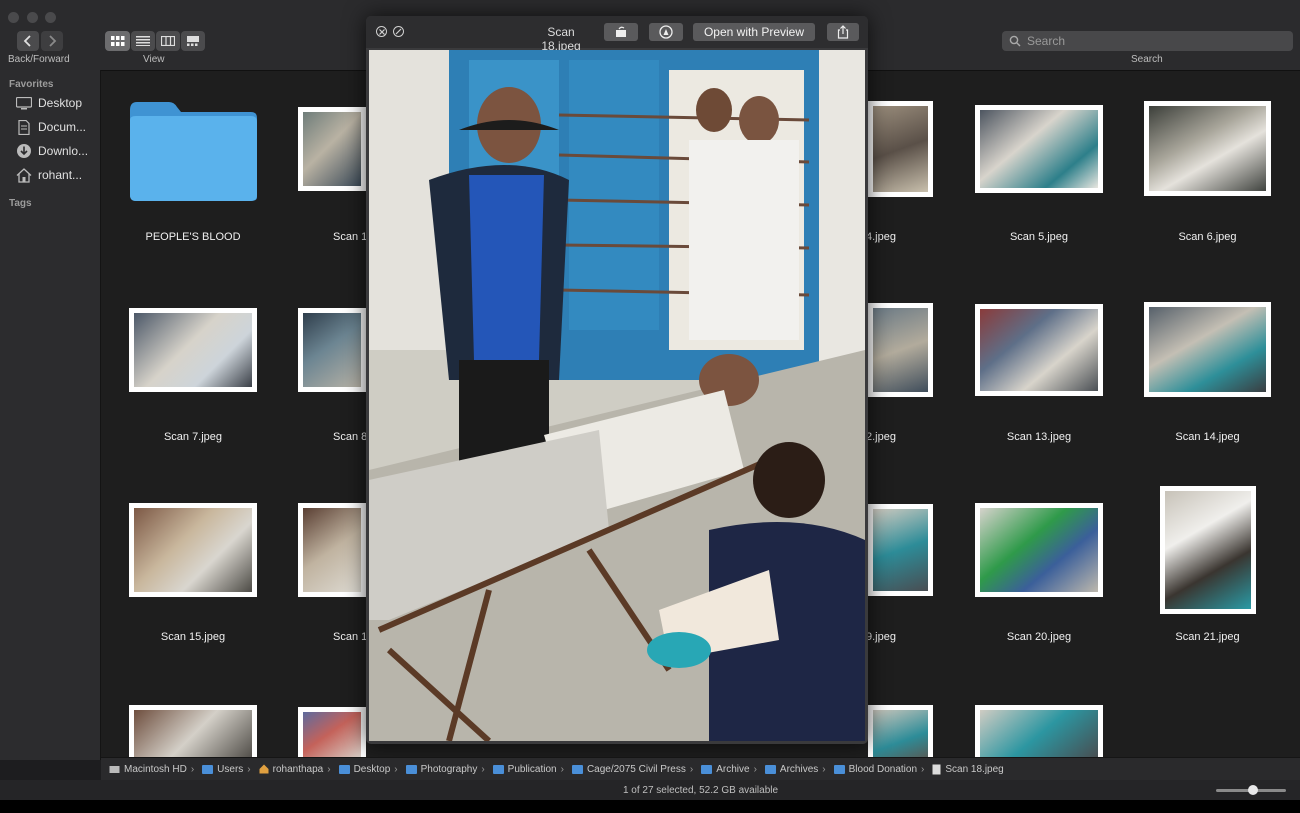 This screenshot has height=813, width=1300. I want to click on icon-size-slider-knob, so click(1253, 790).